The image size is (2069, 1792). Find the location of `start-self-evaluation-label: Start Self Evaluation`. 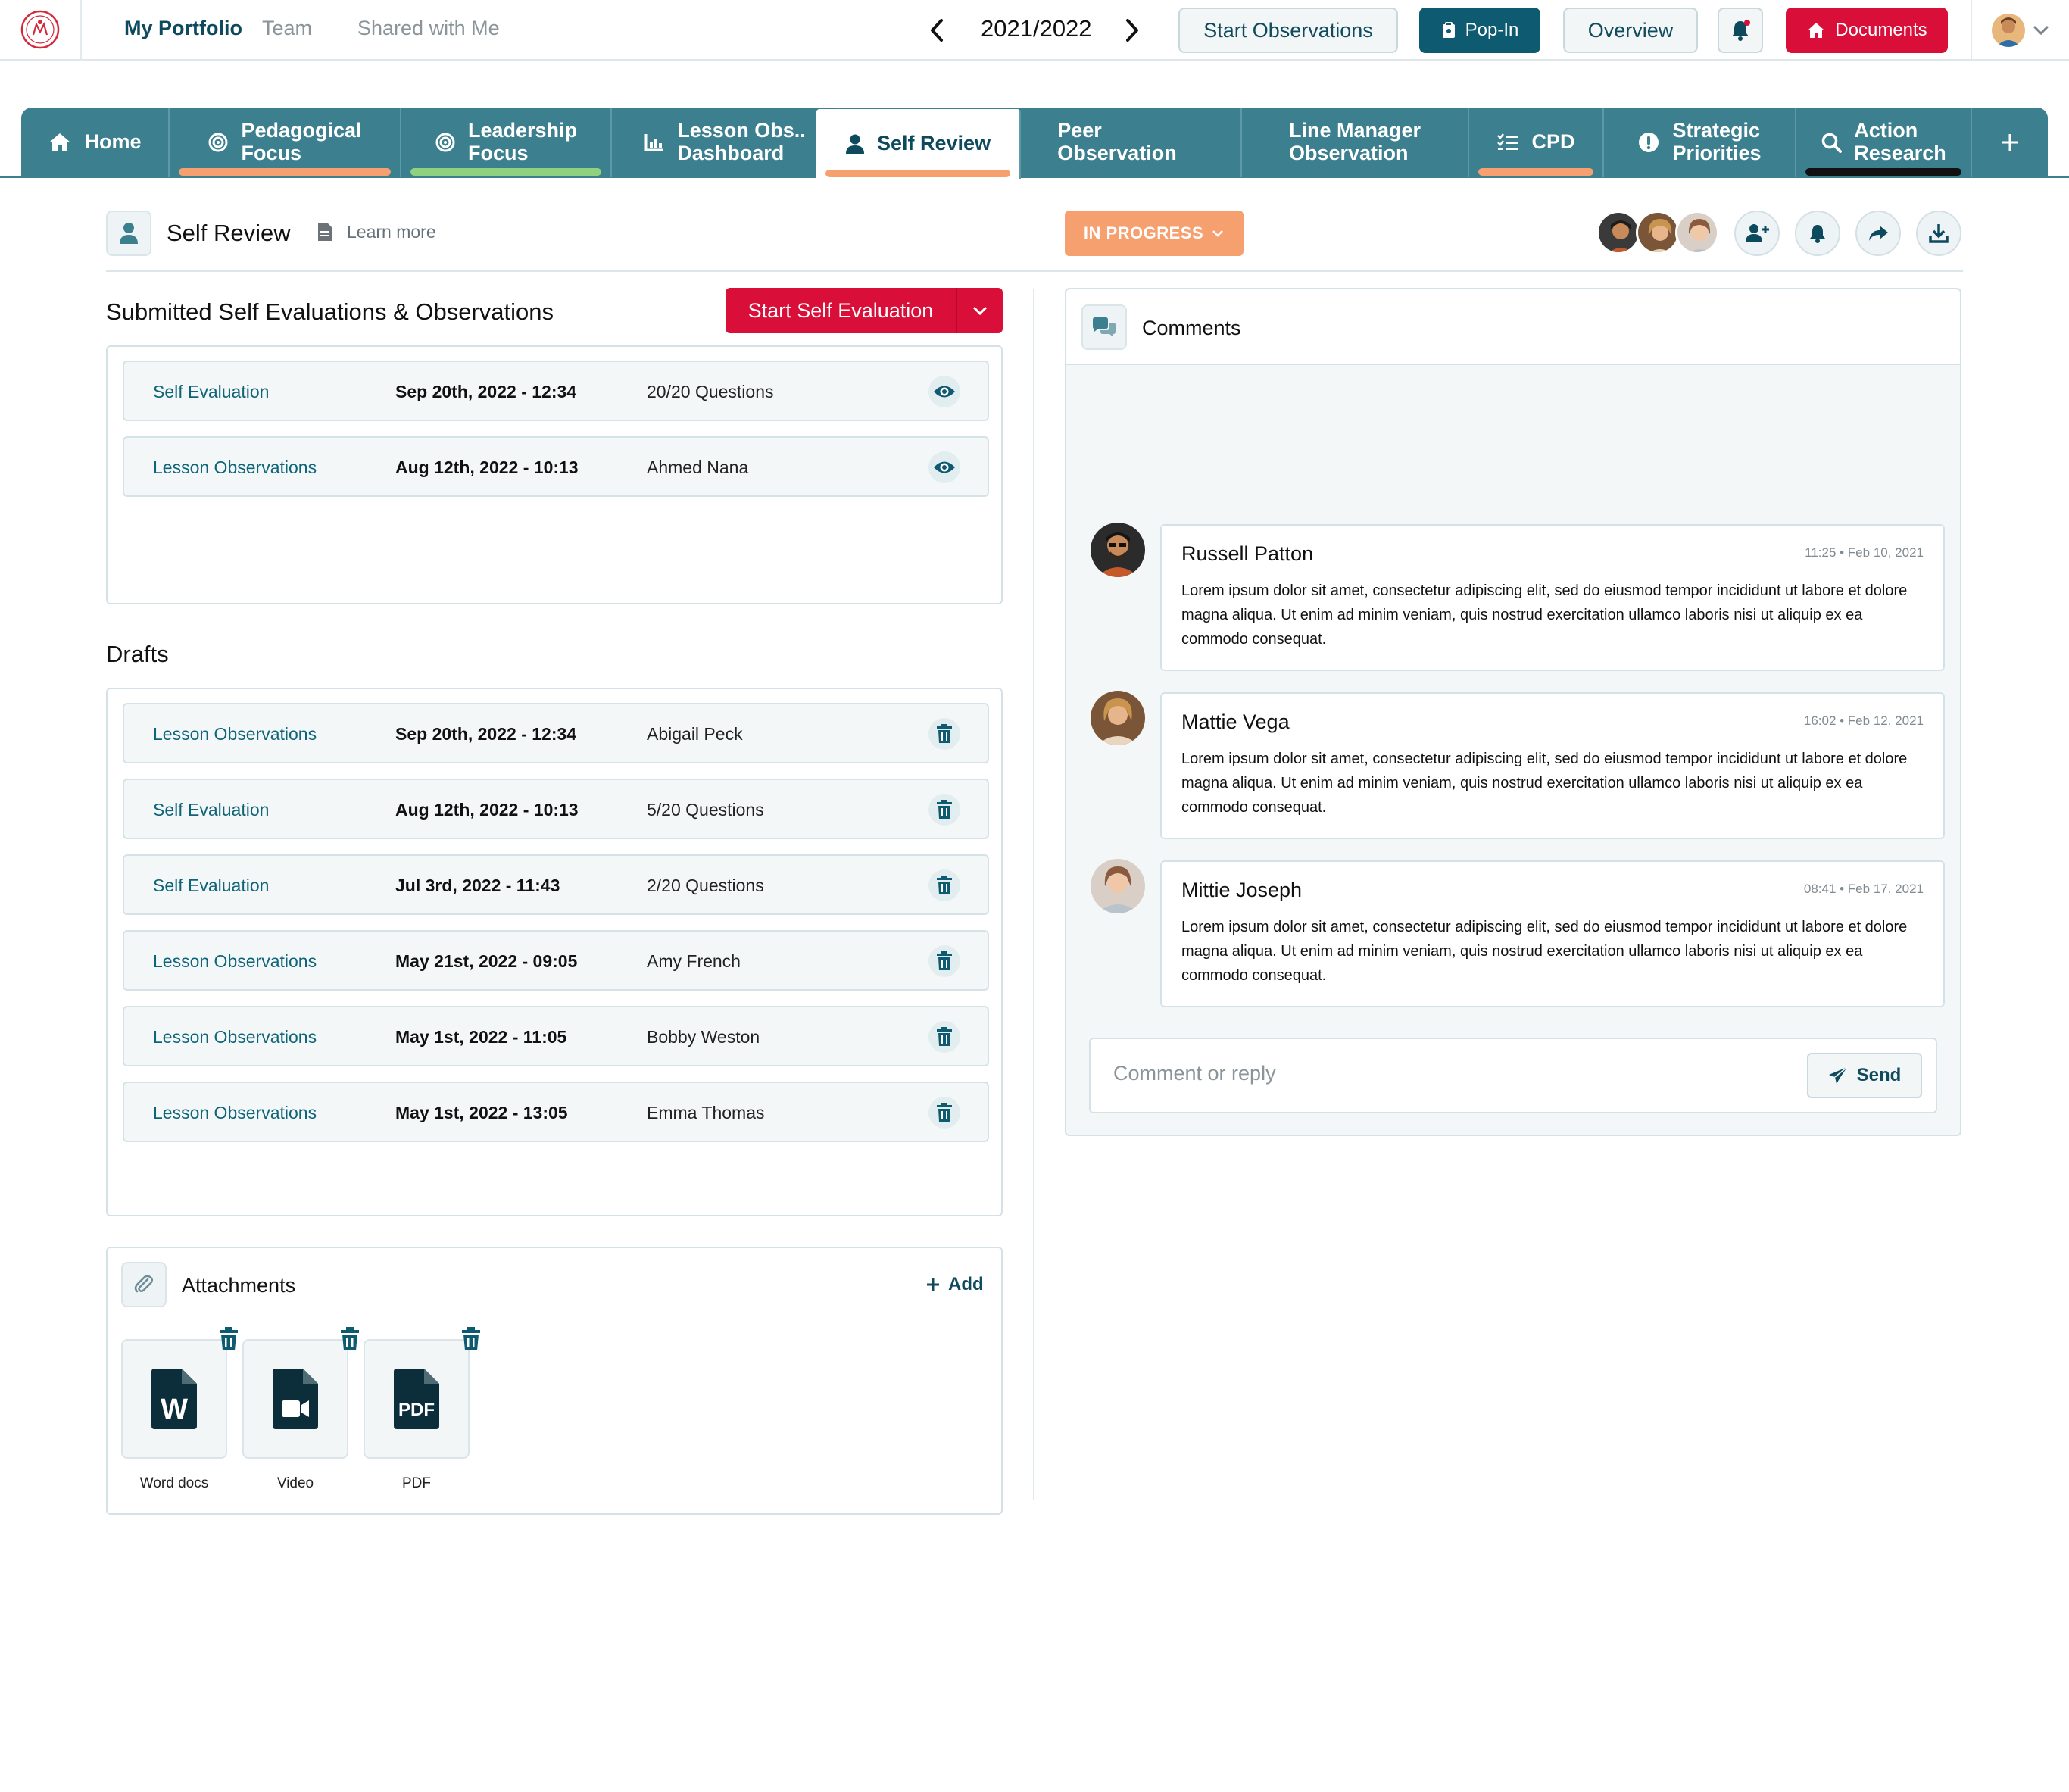

start-self-evaluation-label: Start Self Evaluation is located at coordinates (842, 310).